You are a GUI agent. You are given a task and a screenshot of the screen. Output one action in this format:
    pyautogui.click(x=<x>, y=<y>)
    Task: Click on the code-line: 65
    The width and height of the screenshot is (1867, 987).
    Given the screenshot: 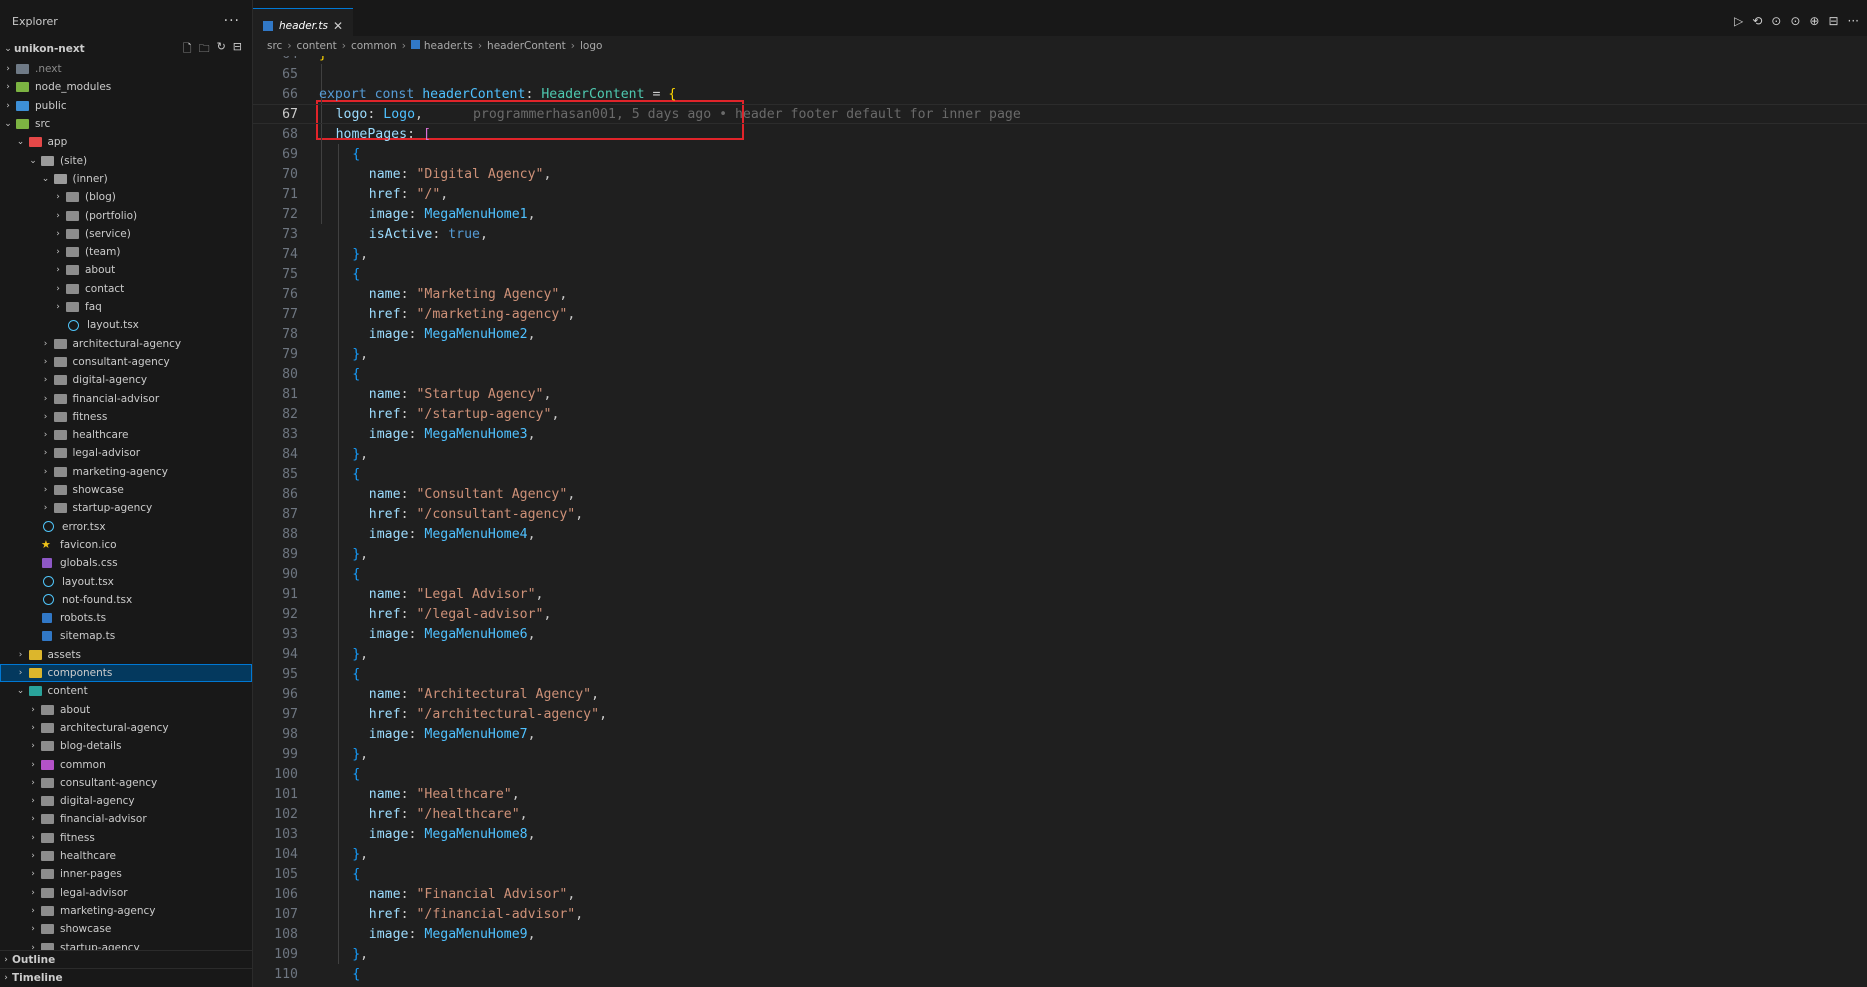 What is the action you would take?
    pyautogui.click(x=275, y=74)
    